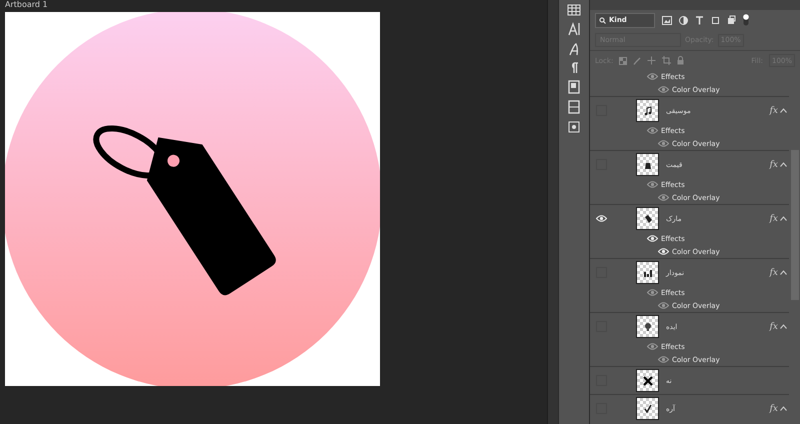  What do you see at coordinates (602, 20) in the screenshot?
I see `search-icon` at bounding box center [602, 20].